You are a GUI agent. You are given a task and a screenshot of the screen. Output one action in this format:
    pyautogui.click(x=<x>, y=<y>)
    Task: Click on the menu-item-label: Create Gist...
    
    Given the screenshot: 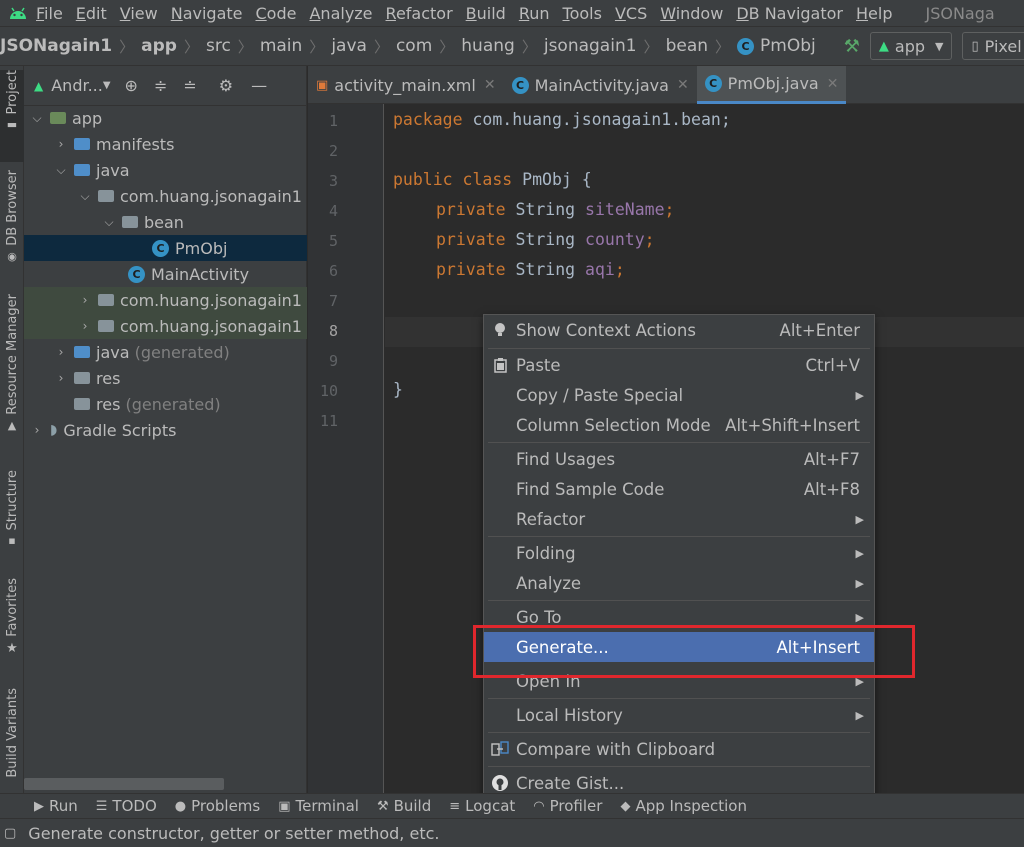 What is the action you would take?
    pyautogui.click(x=570, y=783)
    